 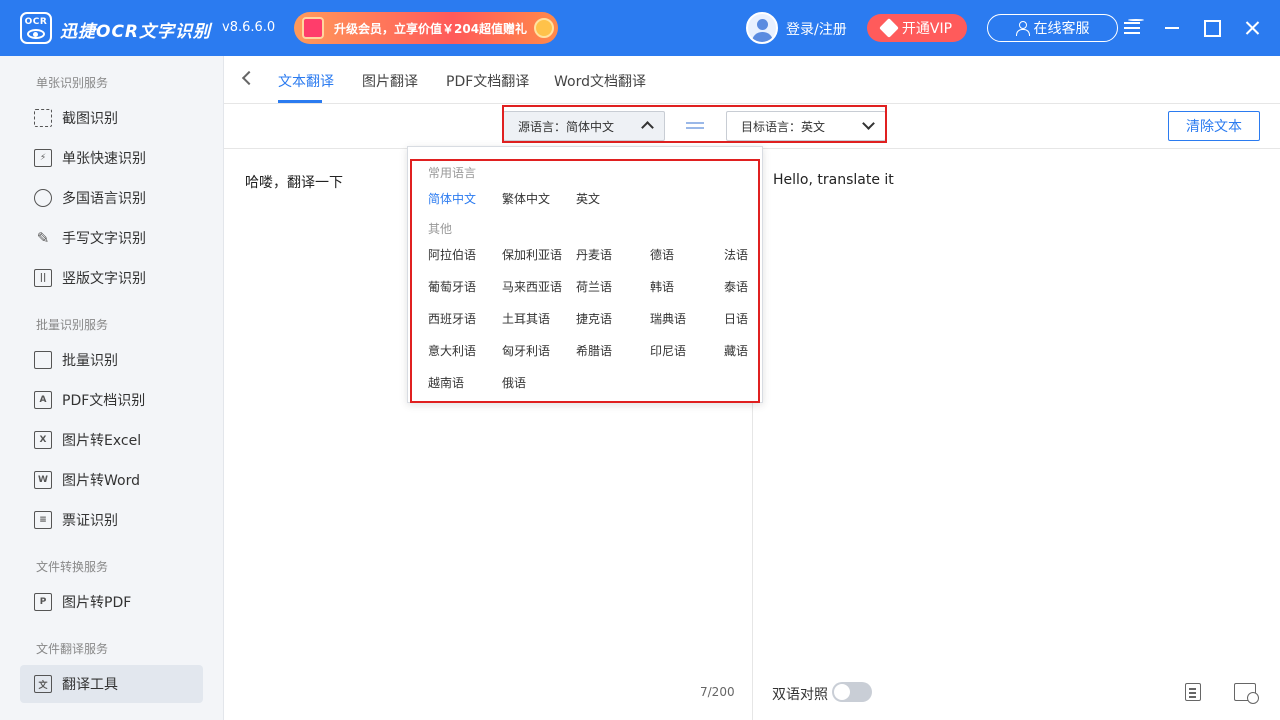 I want to click on logo-text: OCR, so click(x=36, y=21).